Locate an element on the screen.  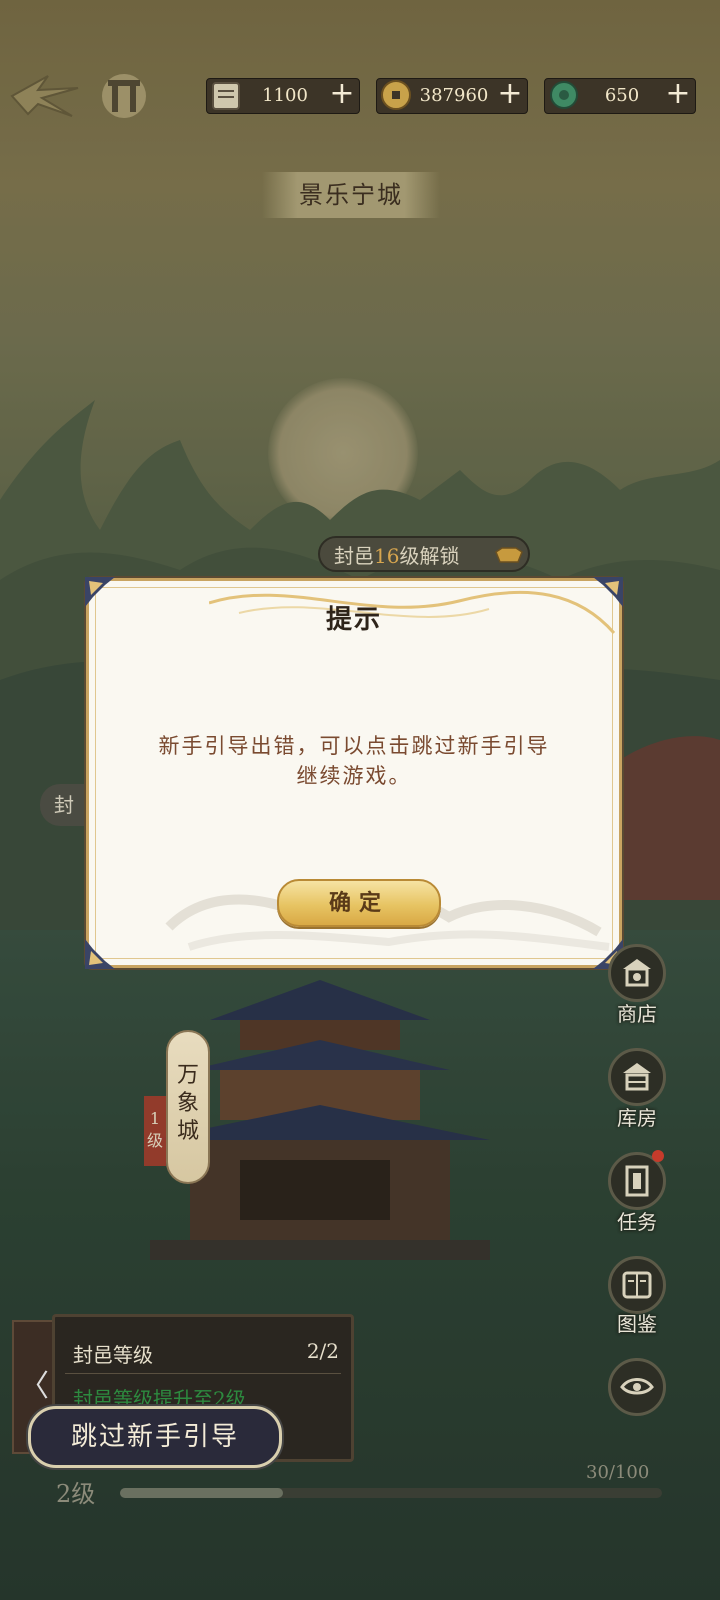
task-title: 封邑等级 is located at coordinates (113, 1355).